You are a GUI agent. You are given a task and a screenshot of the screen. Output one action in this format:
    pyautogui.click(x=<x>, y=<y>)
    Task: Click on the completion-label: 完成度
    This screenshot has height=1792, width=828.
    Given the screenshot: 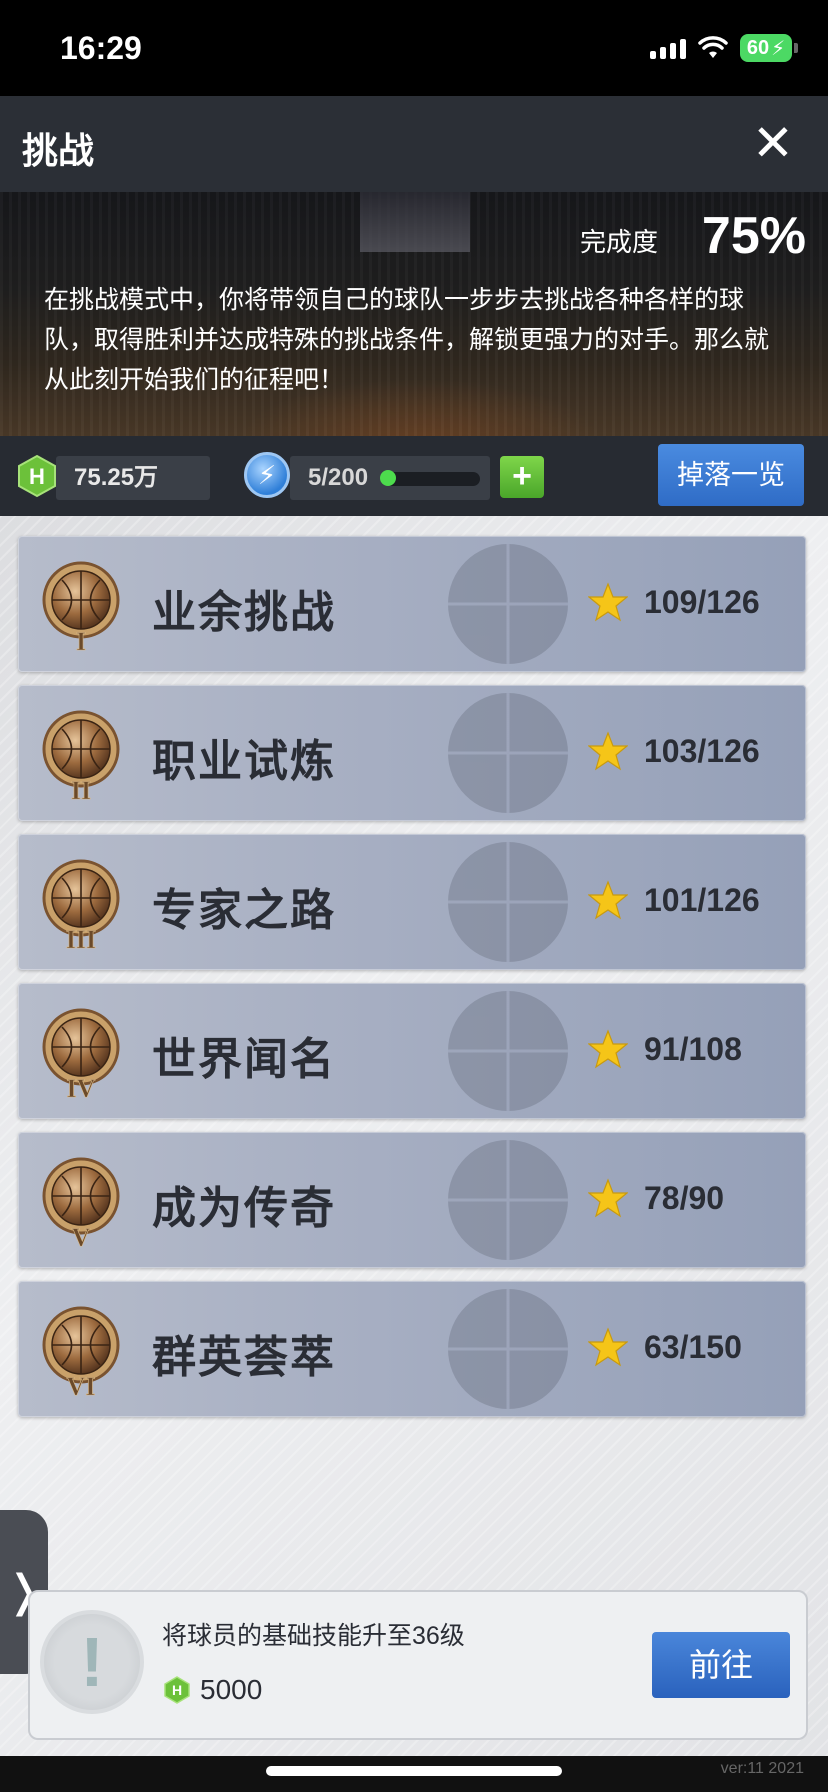 What is the action you would take?
    pyautogui.click(x=619, y=242)
    